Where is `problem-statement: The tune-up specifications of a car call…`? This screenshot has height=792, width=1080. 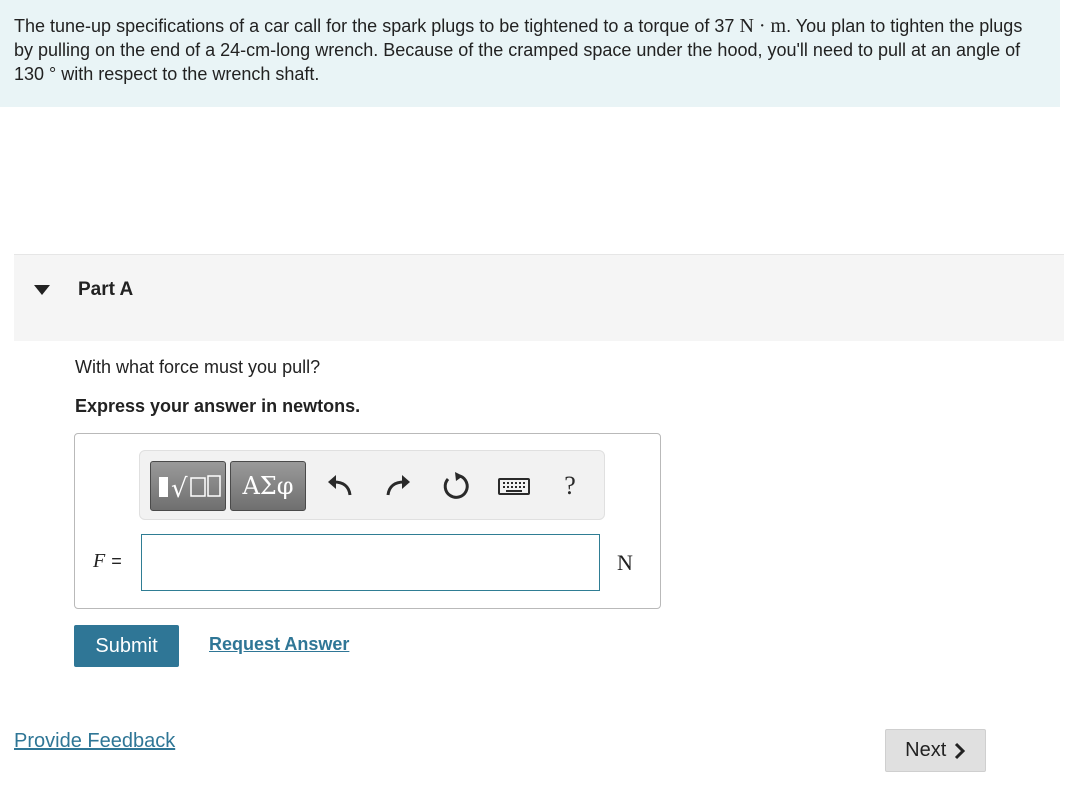 problem-statement: The tune-up specifications of a car call… is located at coordinates (530, 53).